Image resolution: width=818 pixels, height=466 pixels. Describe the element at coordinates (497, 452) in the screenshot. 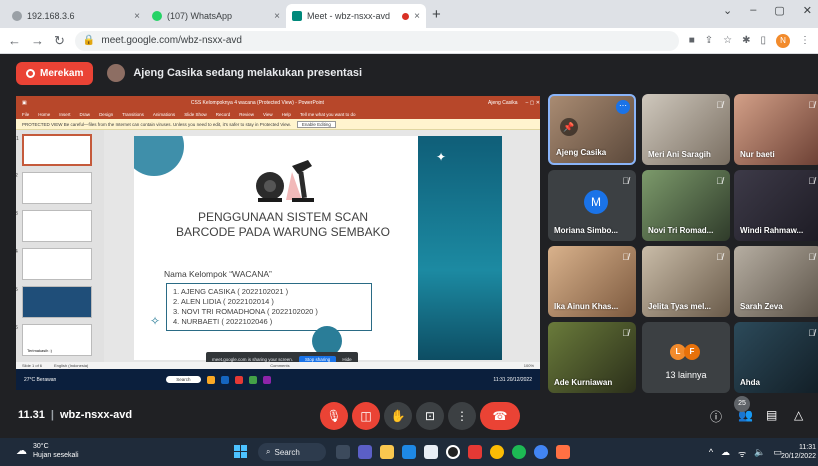

I see `chrome-icon` at that location.